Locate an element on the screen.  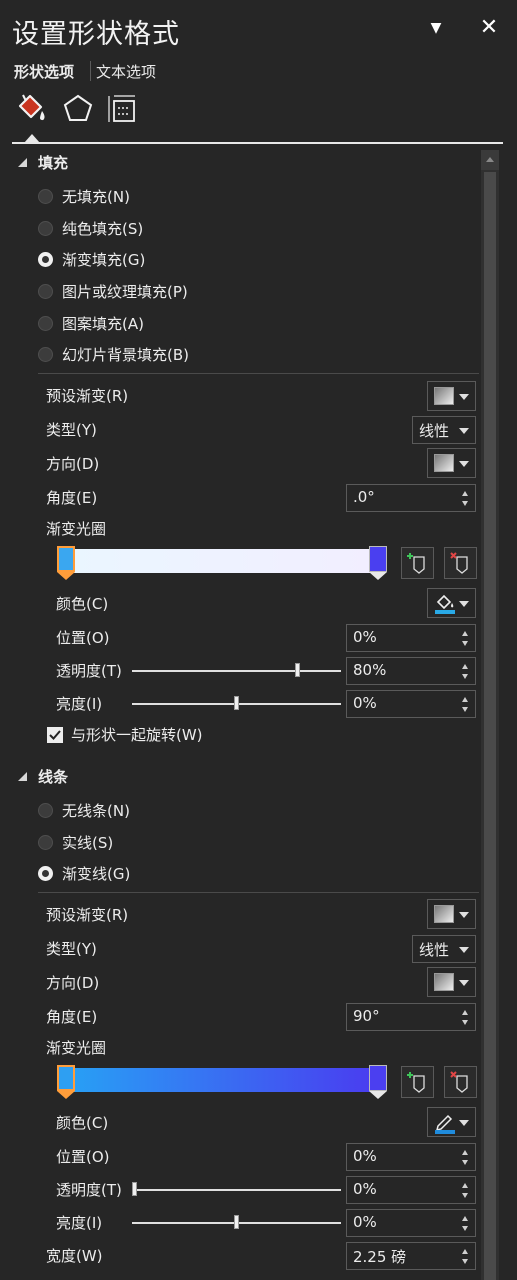
fill-option-slide-background: 幻灯片背景填充(B) is located at coordinates (113, 354).